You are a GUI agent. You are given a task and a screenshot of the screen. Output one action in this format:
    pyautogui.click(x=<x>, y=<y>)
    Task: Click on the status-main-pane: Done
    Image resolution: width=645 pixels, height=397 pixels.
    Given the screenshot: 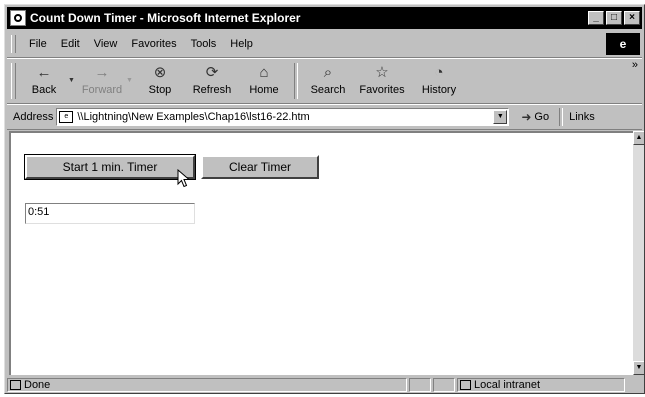 What is the action you would take?
    pyautogui.click(x=207, y=385)
    